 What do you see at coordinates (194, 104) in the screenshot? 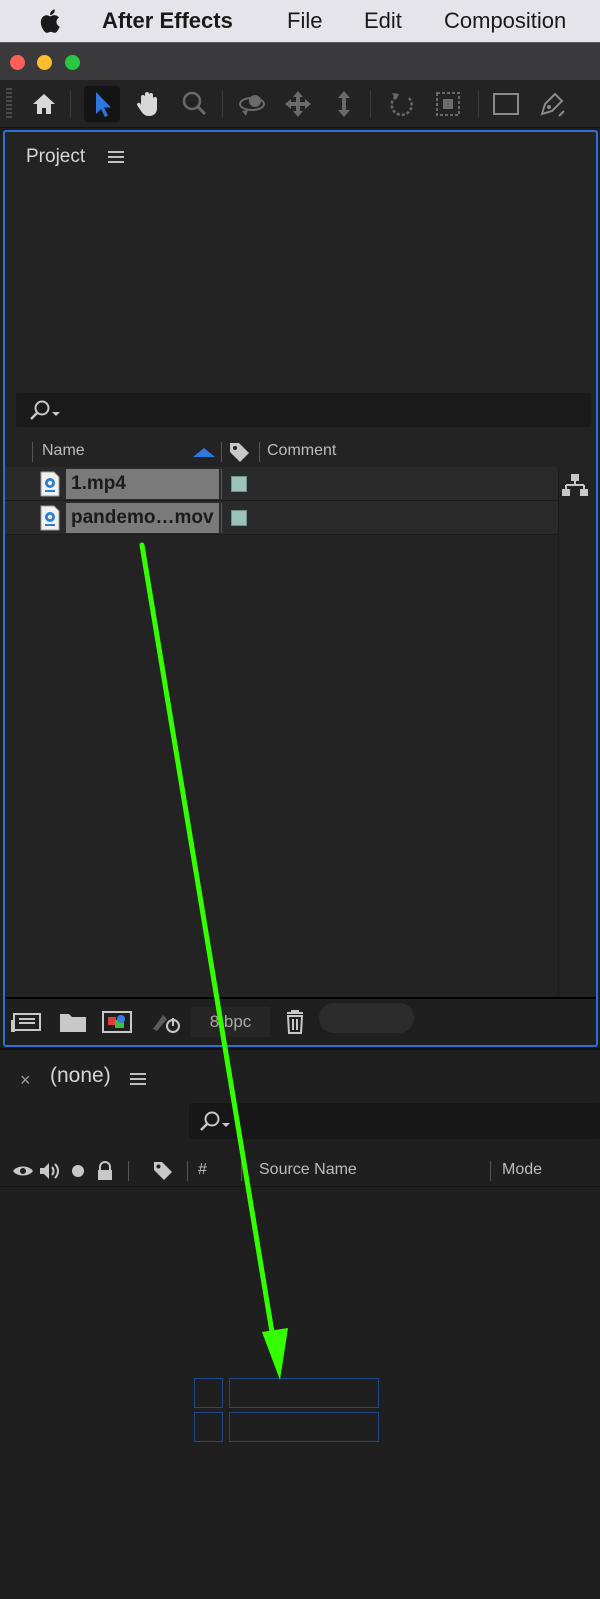
I see `zoom-tool-icon` at bounding box center [194, 104].